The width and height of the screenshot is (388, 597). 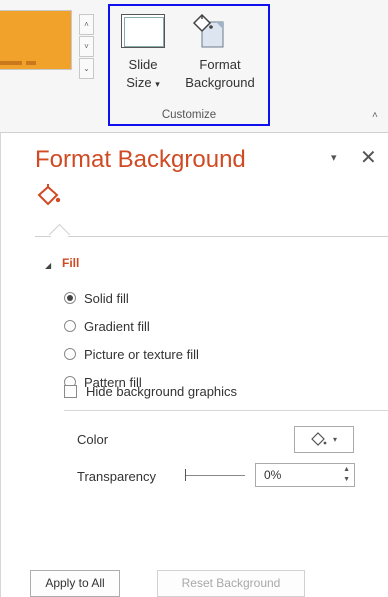 I want to click on pane-title: Format Background, so click(x=140, y=159).